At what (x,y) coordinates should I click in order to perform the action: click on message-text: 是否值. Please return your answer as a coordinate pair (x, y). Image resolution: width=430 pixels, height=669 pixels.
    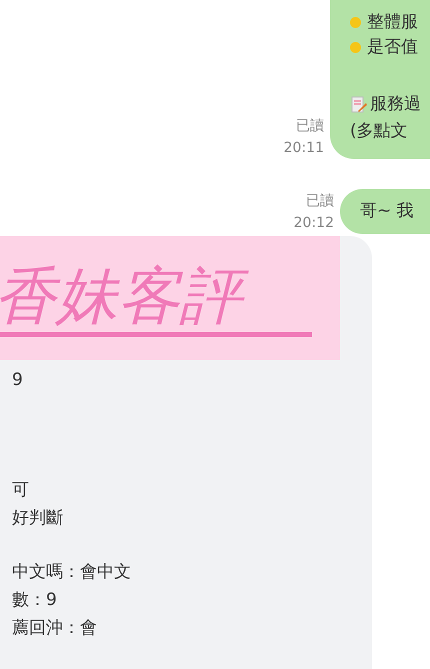
    Looking at the image, I should click on (392, 47).